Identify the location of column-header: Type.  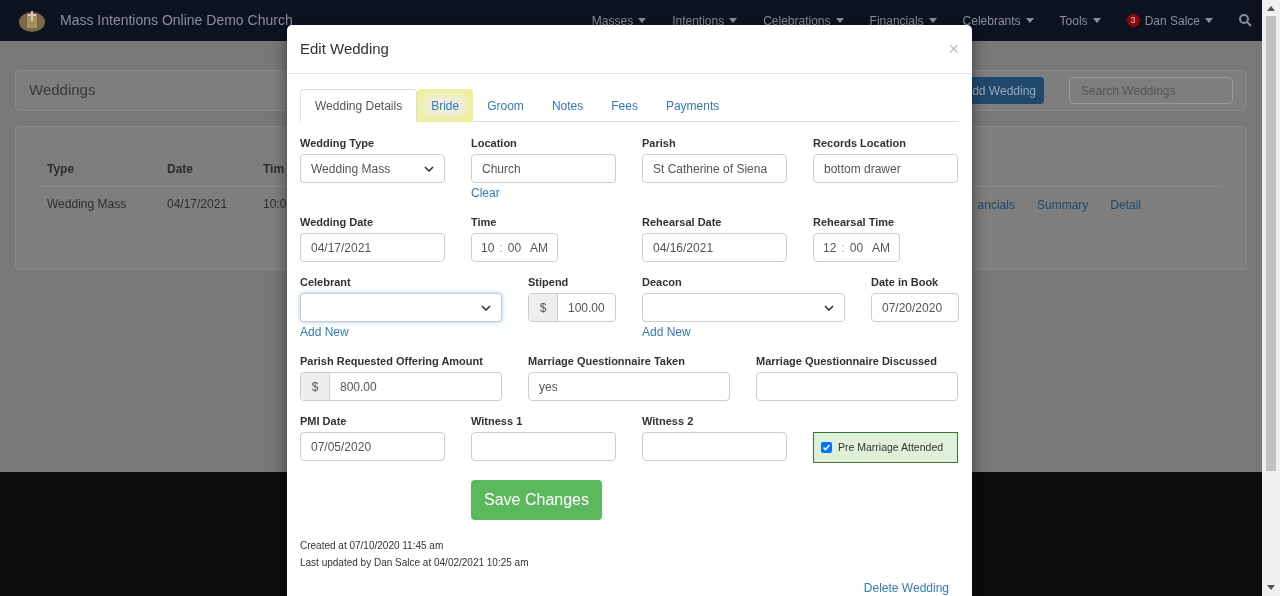
(61, 169).